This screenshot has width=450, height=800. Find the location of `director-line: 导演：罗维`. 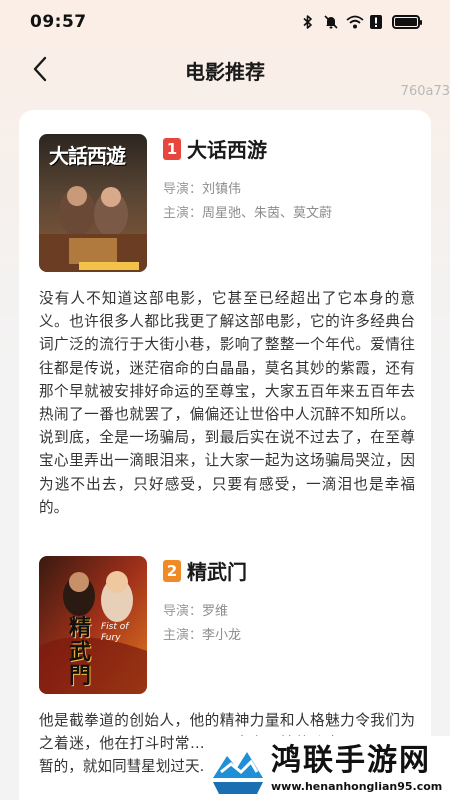

director-line: 导演：罗维 is located at coordinates (195, 609).